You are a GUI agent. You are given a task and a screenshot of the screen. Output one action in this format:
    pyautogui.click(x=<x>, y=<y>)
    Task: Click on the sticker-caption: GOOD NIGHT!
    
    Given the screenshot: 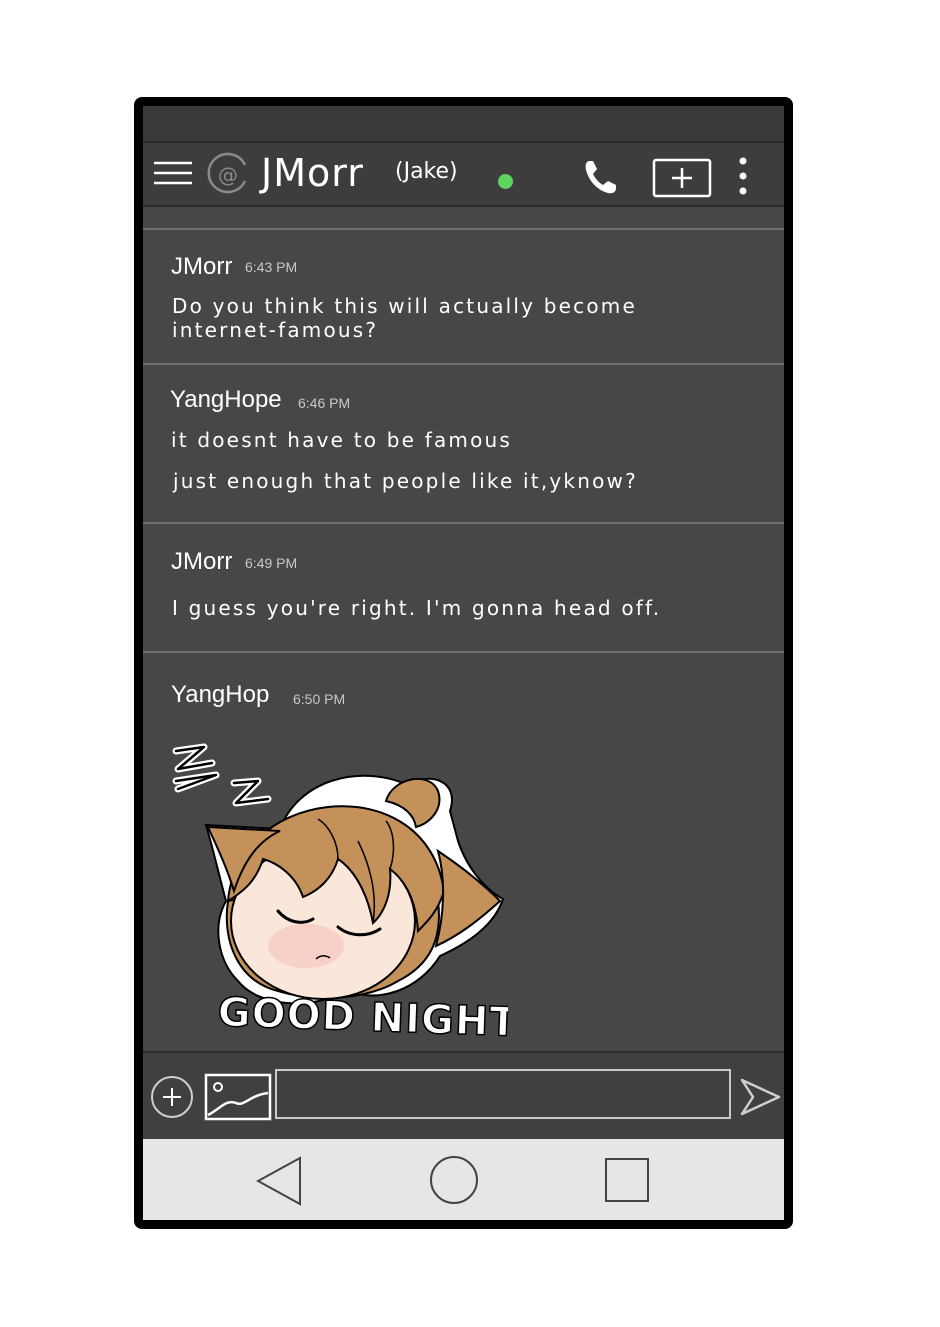 What is the action you would take?
    pyautogui.click(x=362, y=1015)
    